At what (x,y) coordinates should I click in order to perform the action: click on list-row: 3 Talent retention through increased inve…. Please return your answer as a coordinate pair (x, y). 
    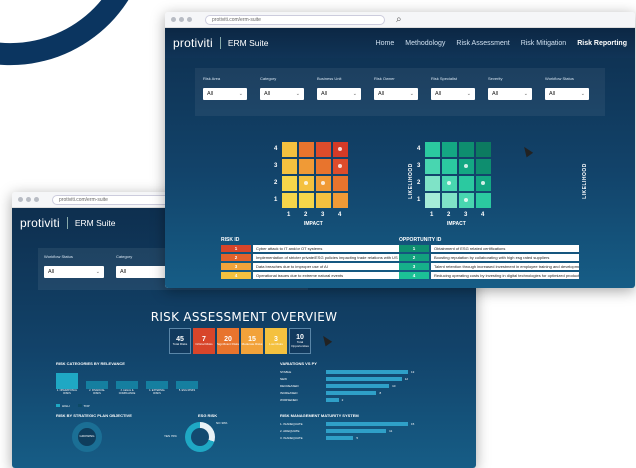
    Looking at the image, I should click on (489, 266).